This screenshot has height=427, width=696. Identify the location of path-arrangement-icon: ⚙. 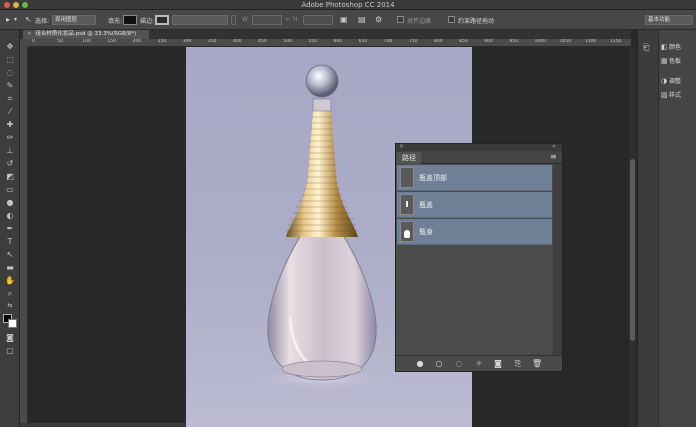
(378, 20).